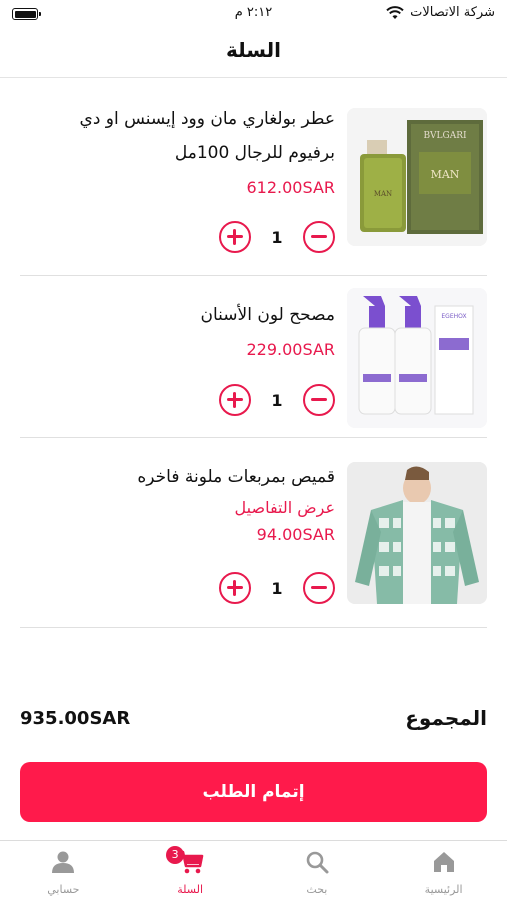  I want to click on status-bar: شركة الاتصالات ٢:١٢ م, so click(253, 14).